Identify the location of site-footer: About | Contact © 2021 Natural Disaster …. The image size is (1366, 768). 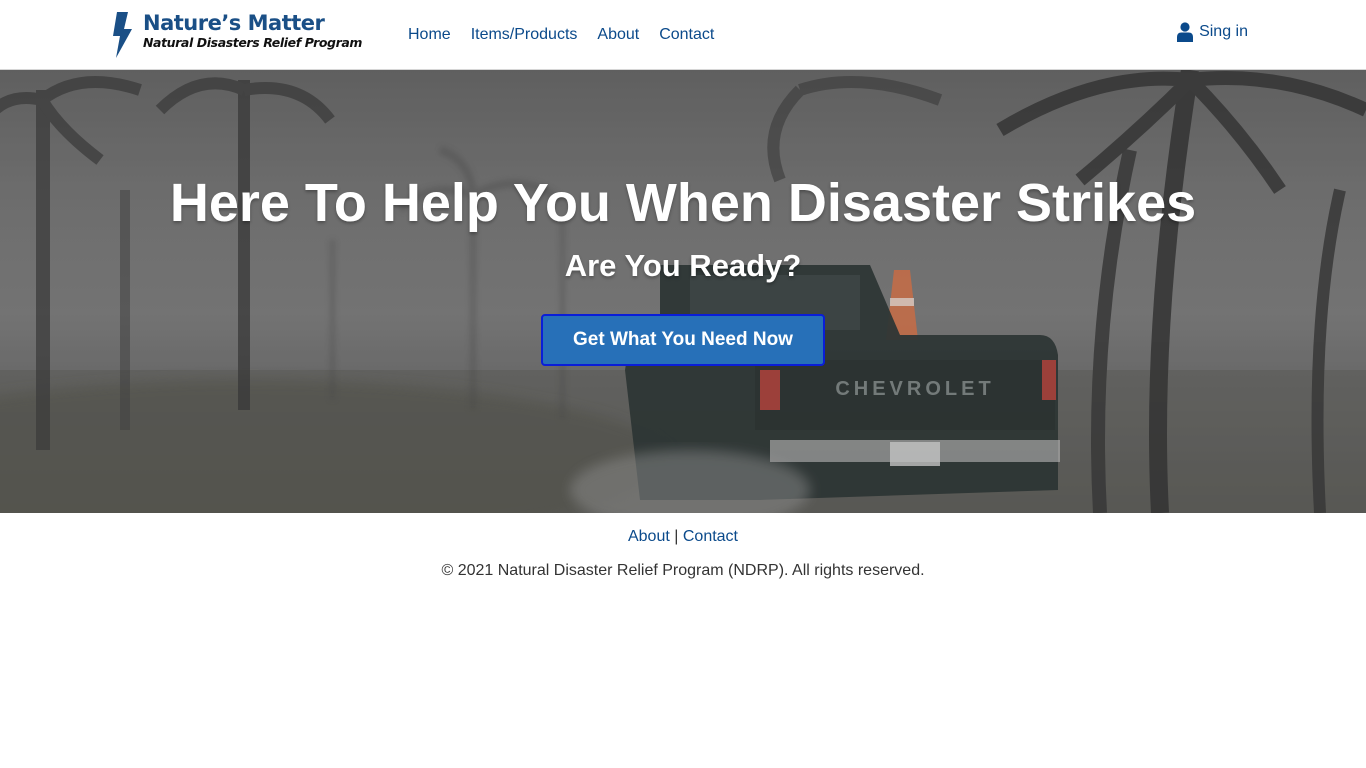
(683, 547).